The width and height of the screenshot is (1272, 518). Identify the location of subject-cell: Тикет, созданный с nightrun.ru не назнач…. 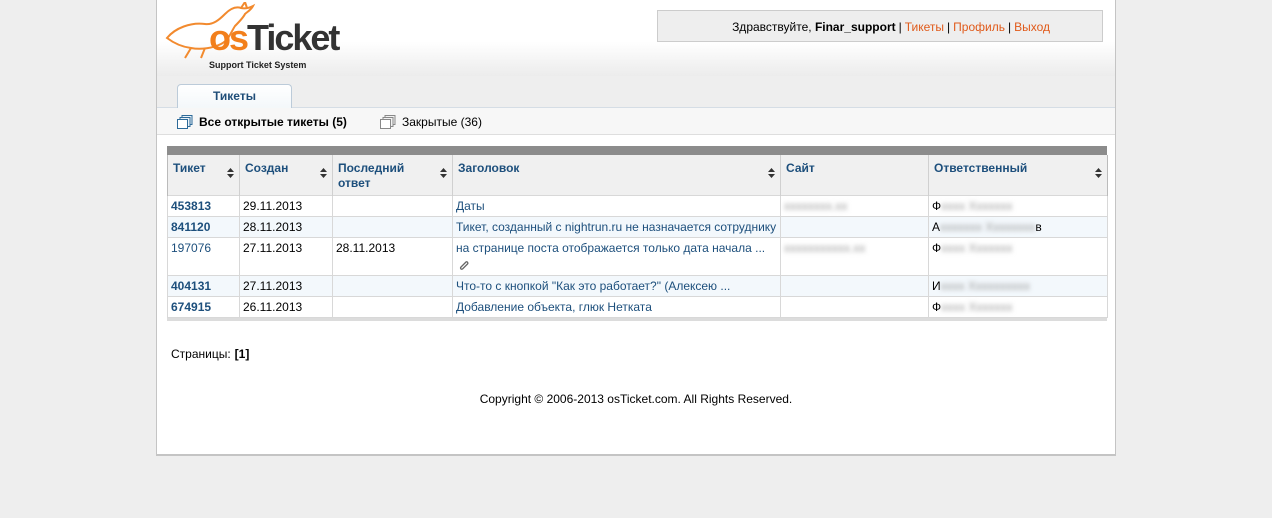
(616, 227).